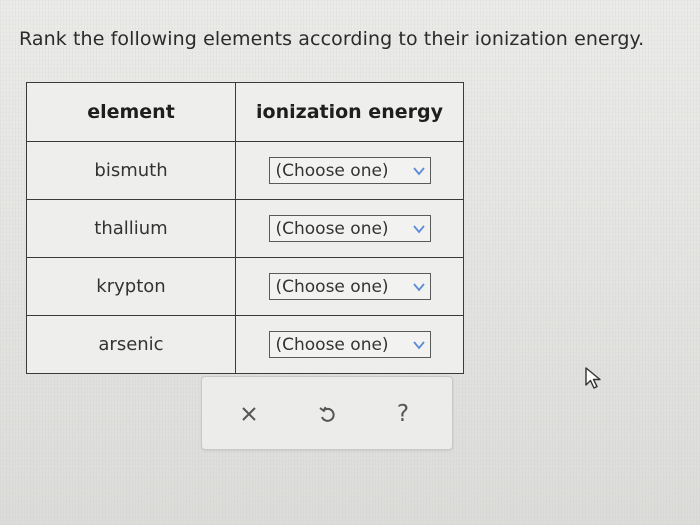 The image size is (700, 525). What do you see at coordinates (131, 112) in the screenshot?
I see `column-header-element: element` at bounding box center [131, 112].